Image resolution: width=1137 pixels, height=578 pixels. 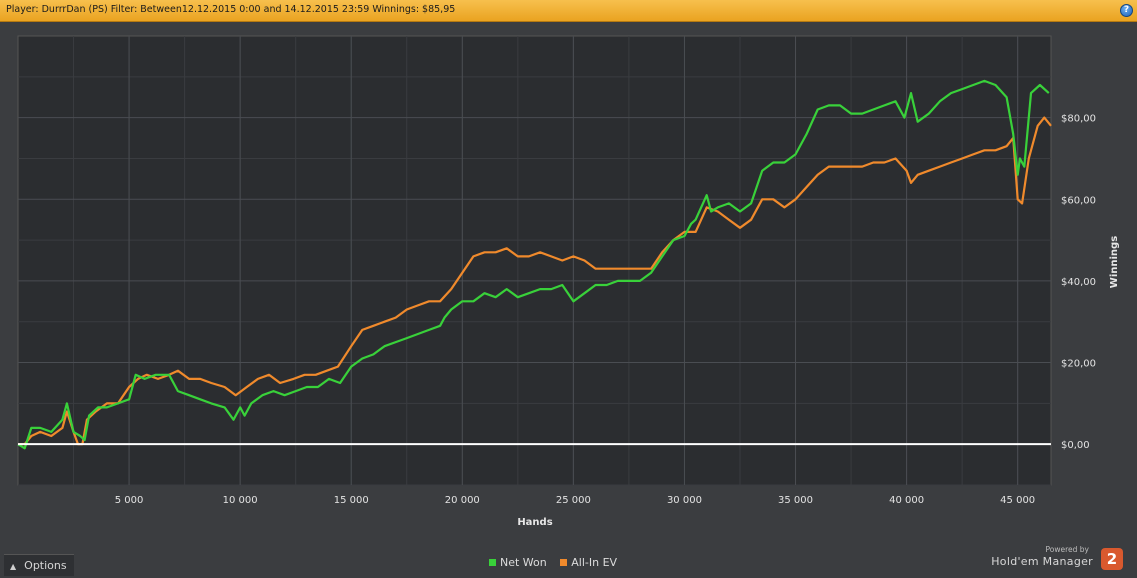 What do you see at coordinates (240, 500) in the screenshot?
I see `x-tick-label: 10 000` at bounding box center [240, 500].